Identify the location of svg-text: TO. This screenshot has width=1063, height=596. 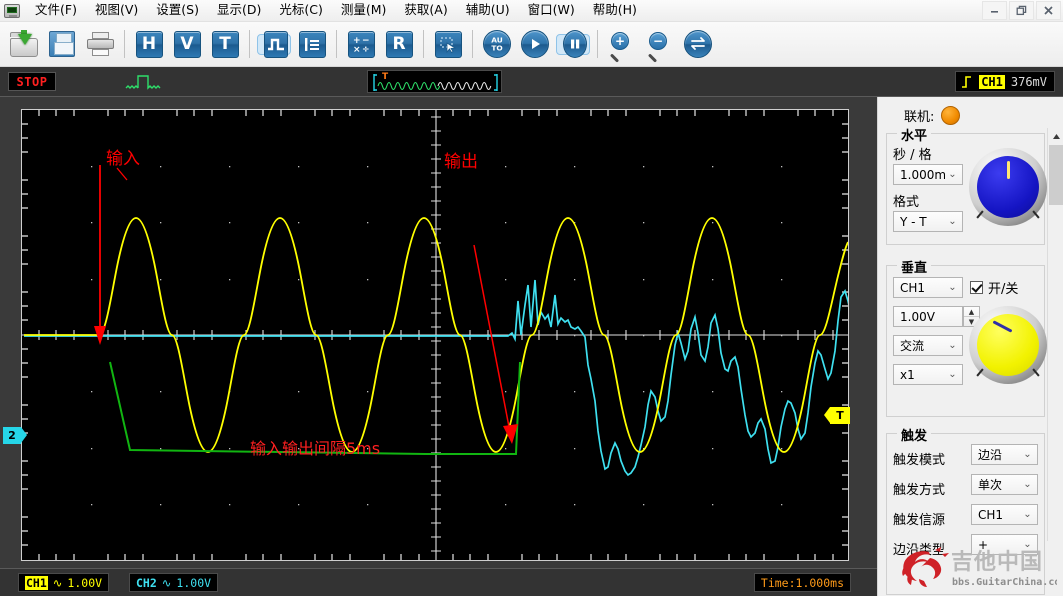
(496, 48).